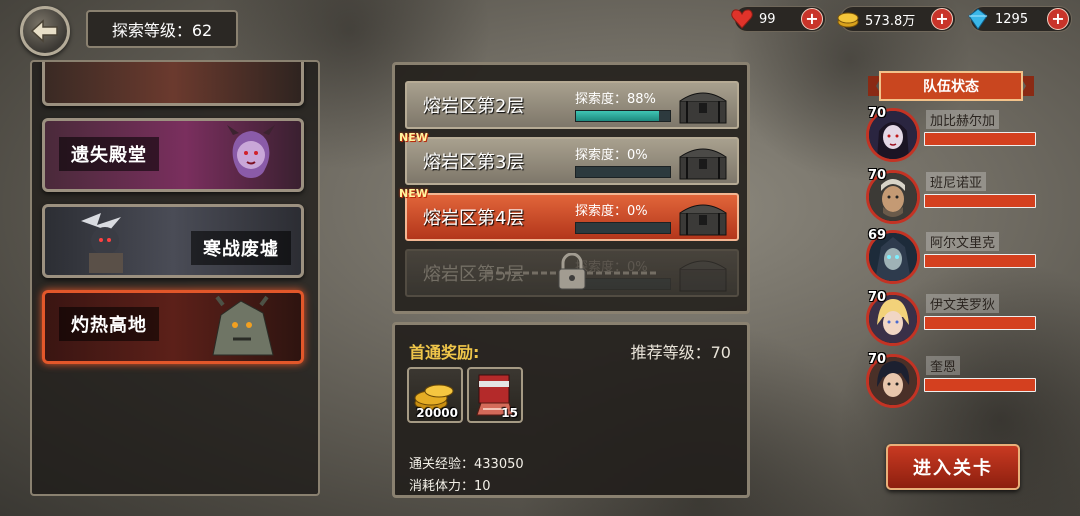  I want to click on back-arrow-icon, so click(44, 31).